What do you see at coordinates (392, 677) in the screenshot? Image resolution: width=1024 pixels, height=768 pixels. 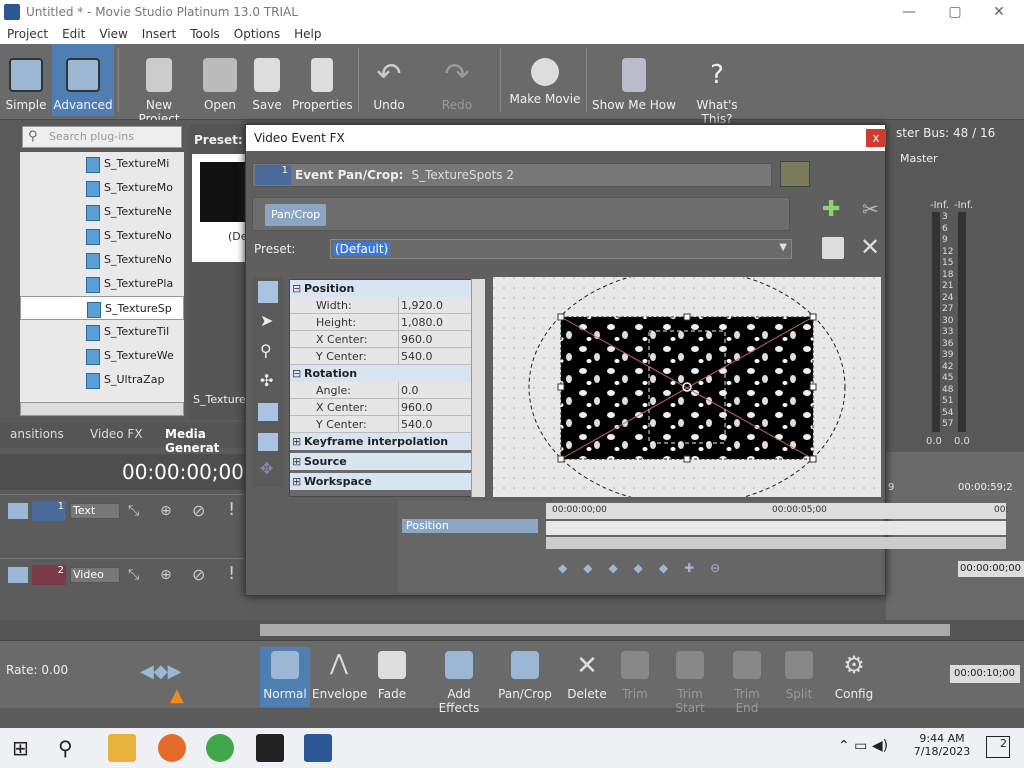 I see `fade-button: Fade` at bounding box center [392, 677].